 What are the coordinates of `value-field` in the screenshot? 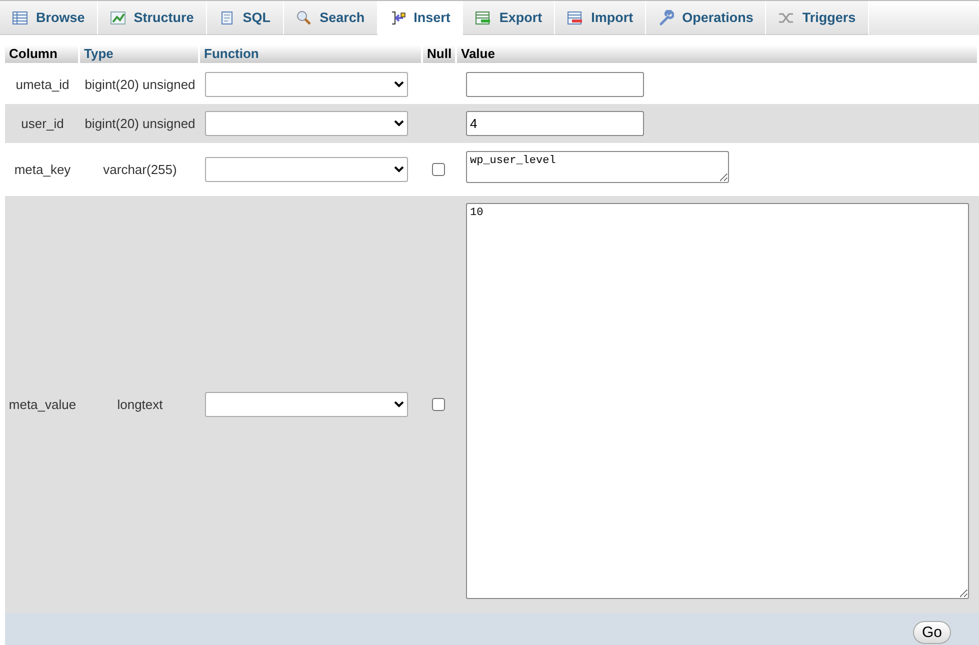 It's located at (555, 84).